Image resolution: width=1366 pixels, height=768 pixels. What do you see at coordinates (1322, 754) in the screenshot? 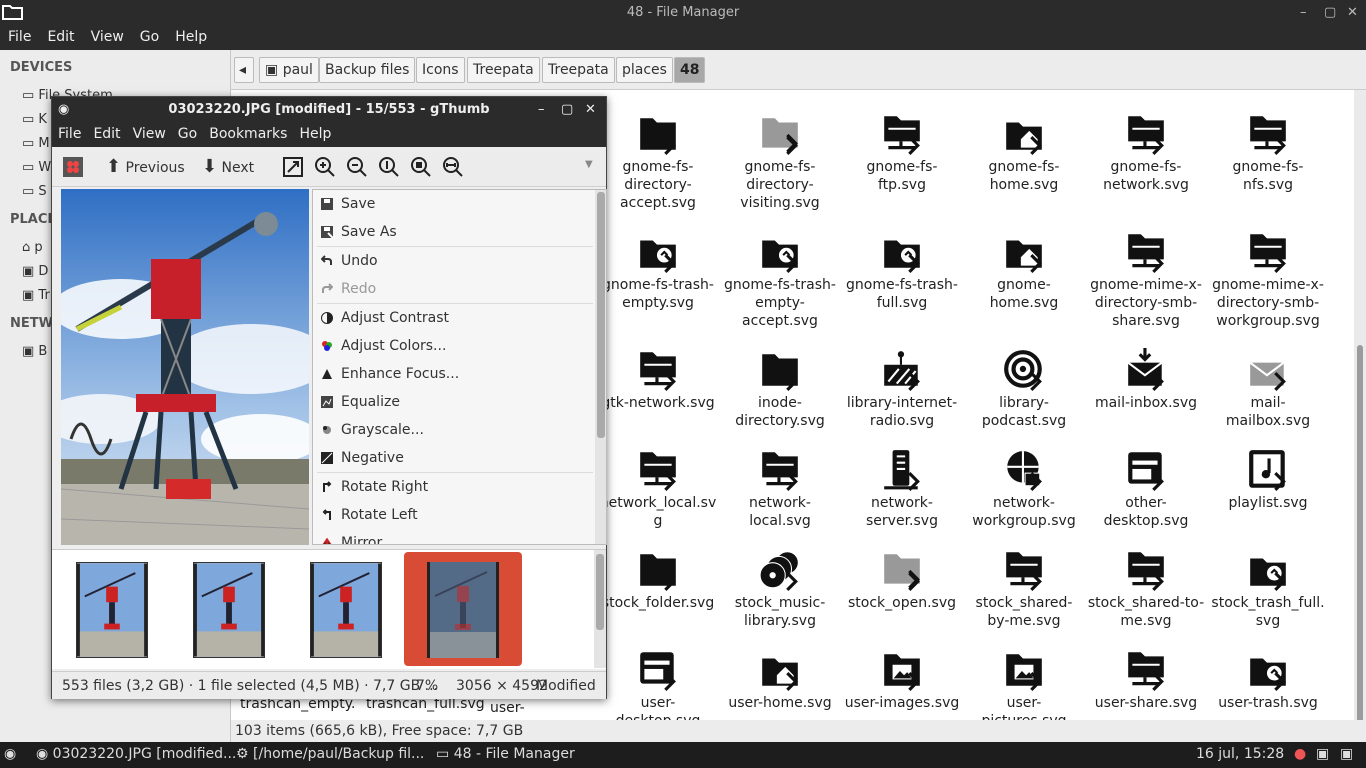
I see `tray-icon: ▣` at bounding box center [1322, 754].